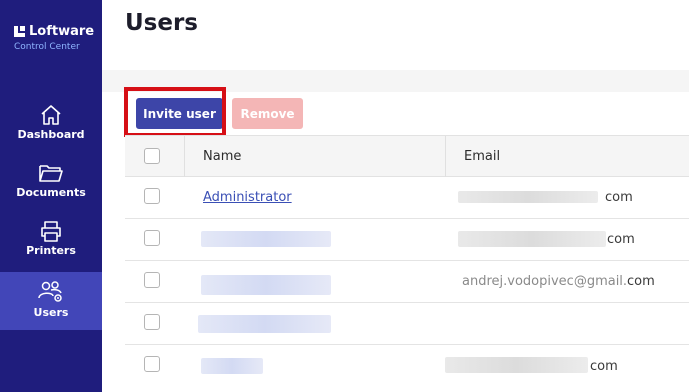 The height and width of the screenshot is (392, 689). Describe the element at coordinates (482, 156) in the screenshot. I see `column-header-email: Email` at that location.